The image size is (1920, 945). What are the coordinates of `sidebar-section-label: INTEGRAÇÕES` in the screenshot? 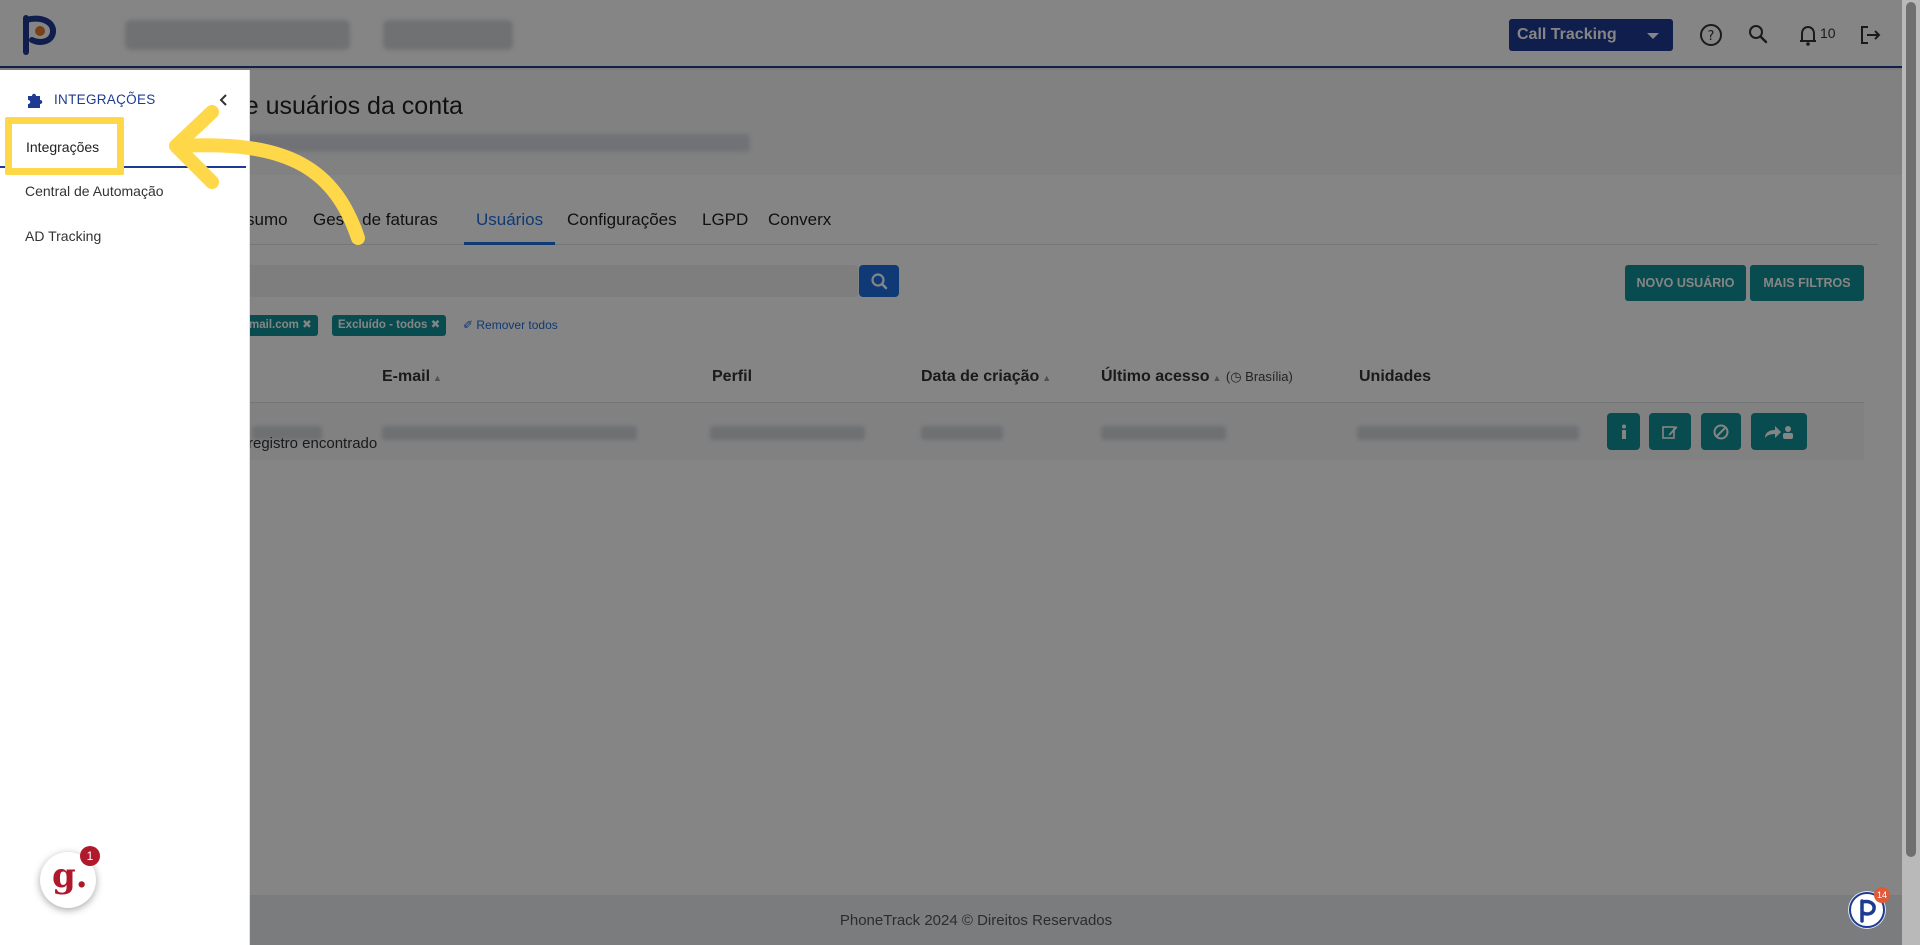 It's located at (105, 99).